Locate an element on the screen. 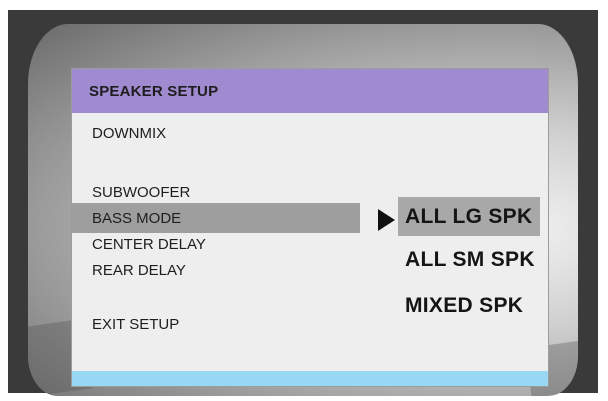  menu-item-bass-mode: BASS MODE is located at coordinates (136, 218).